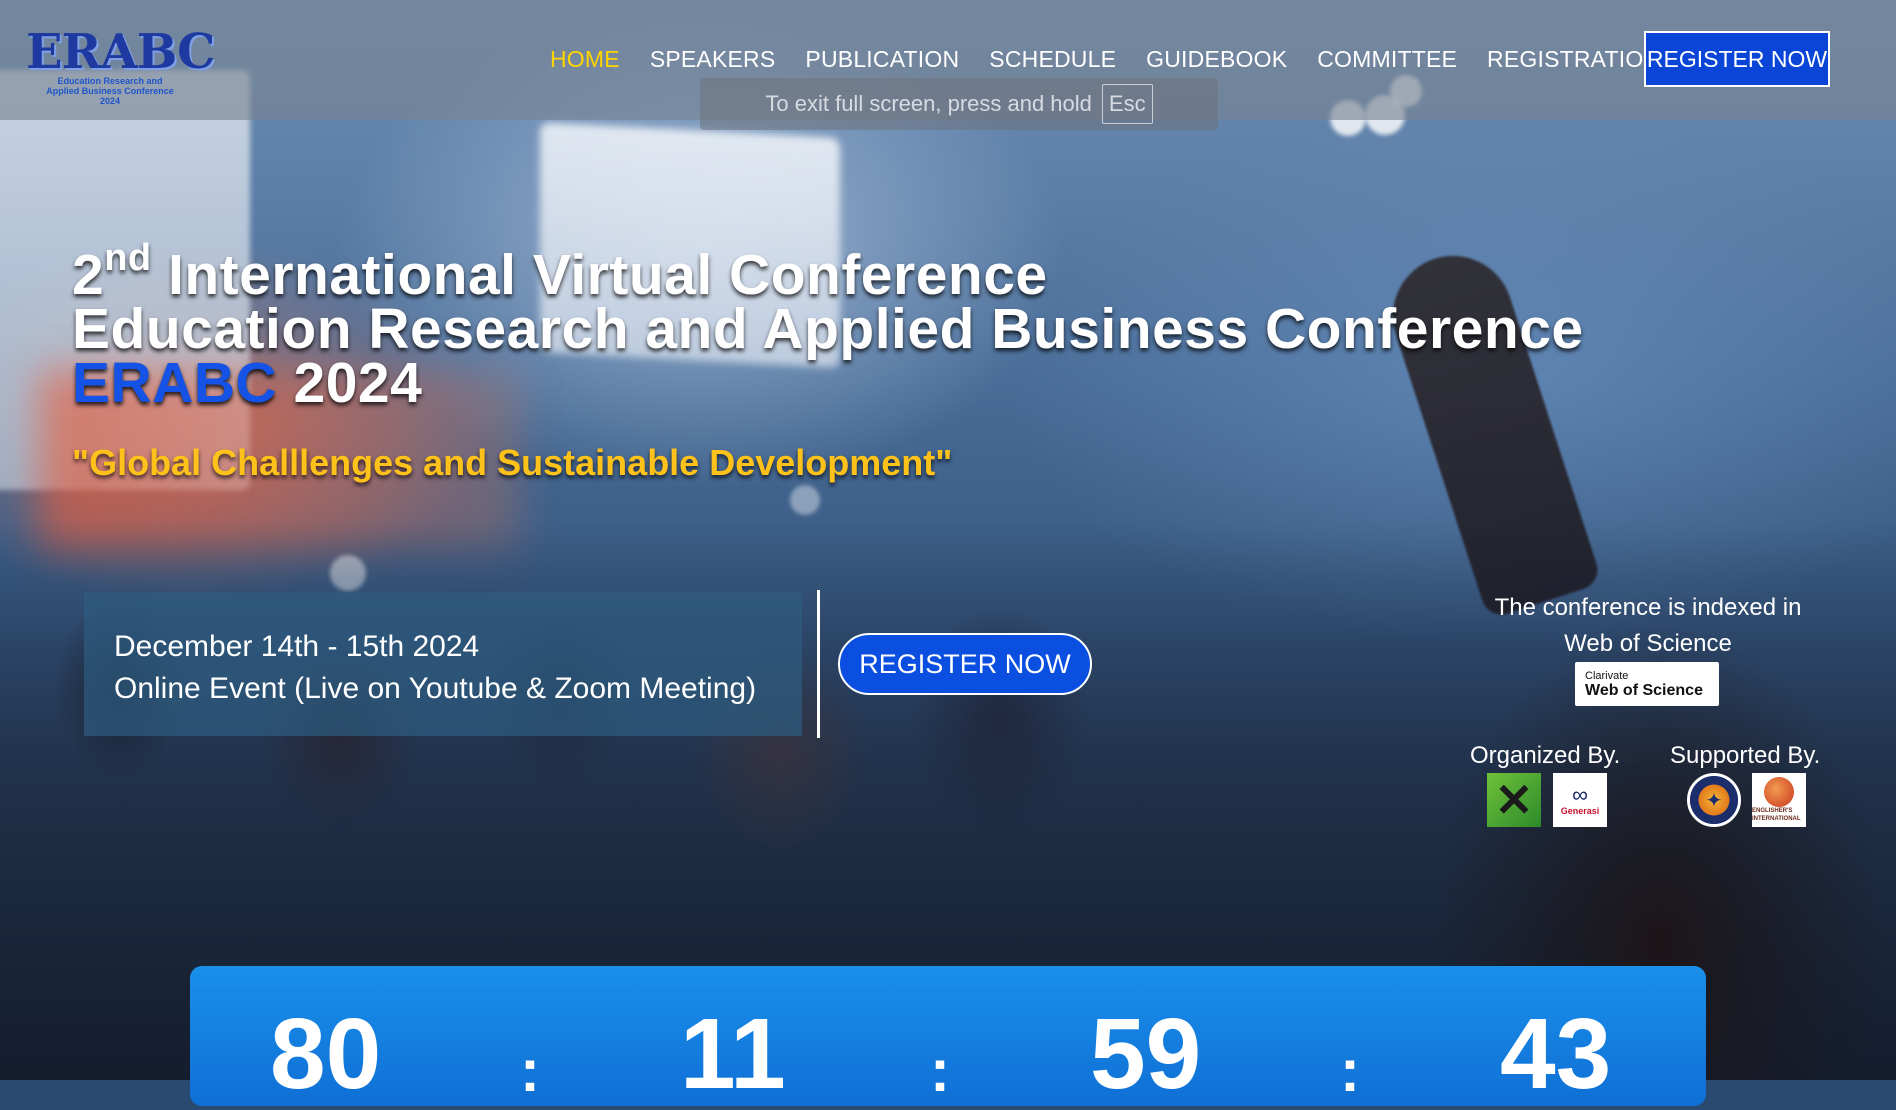 The image size is (1896, 1110). What do you see at coordinates (1745, 755) in the screenshot?
I see `supported-by-label: Supported By.` at bounding box center [1745, 755].